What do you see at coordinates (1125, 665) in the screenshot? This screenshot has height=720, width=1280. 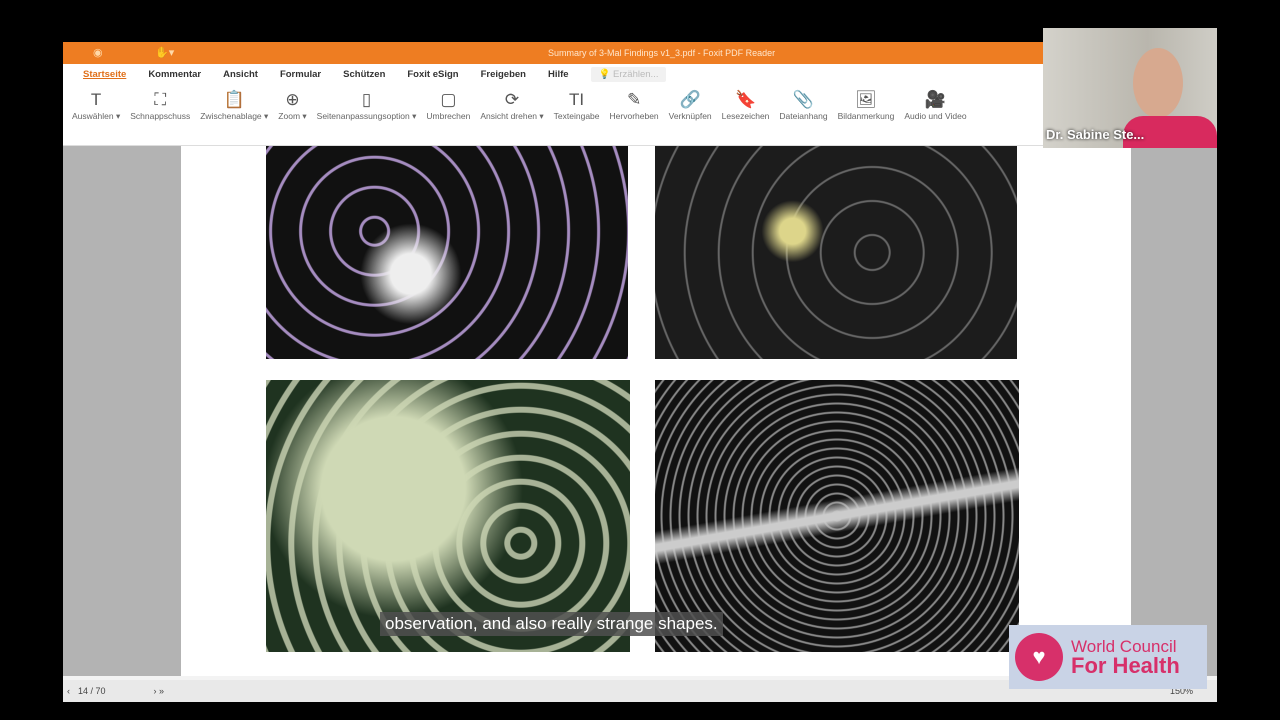 I see `brand-line2: For Health` at bounding box center [1125, 665].